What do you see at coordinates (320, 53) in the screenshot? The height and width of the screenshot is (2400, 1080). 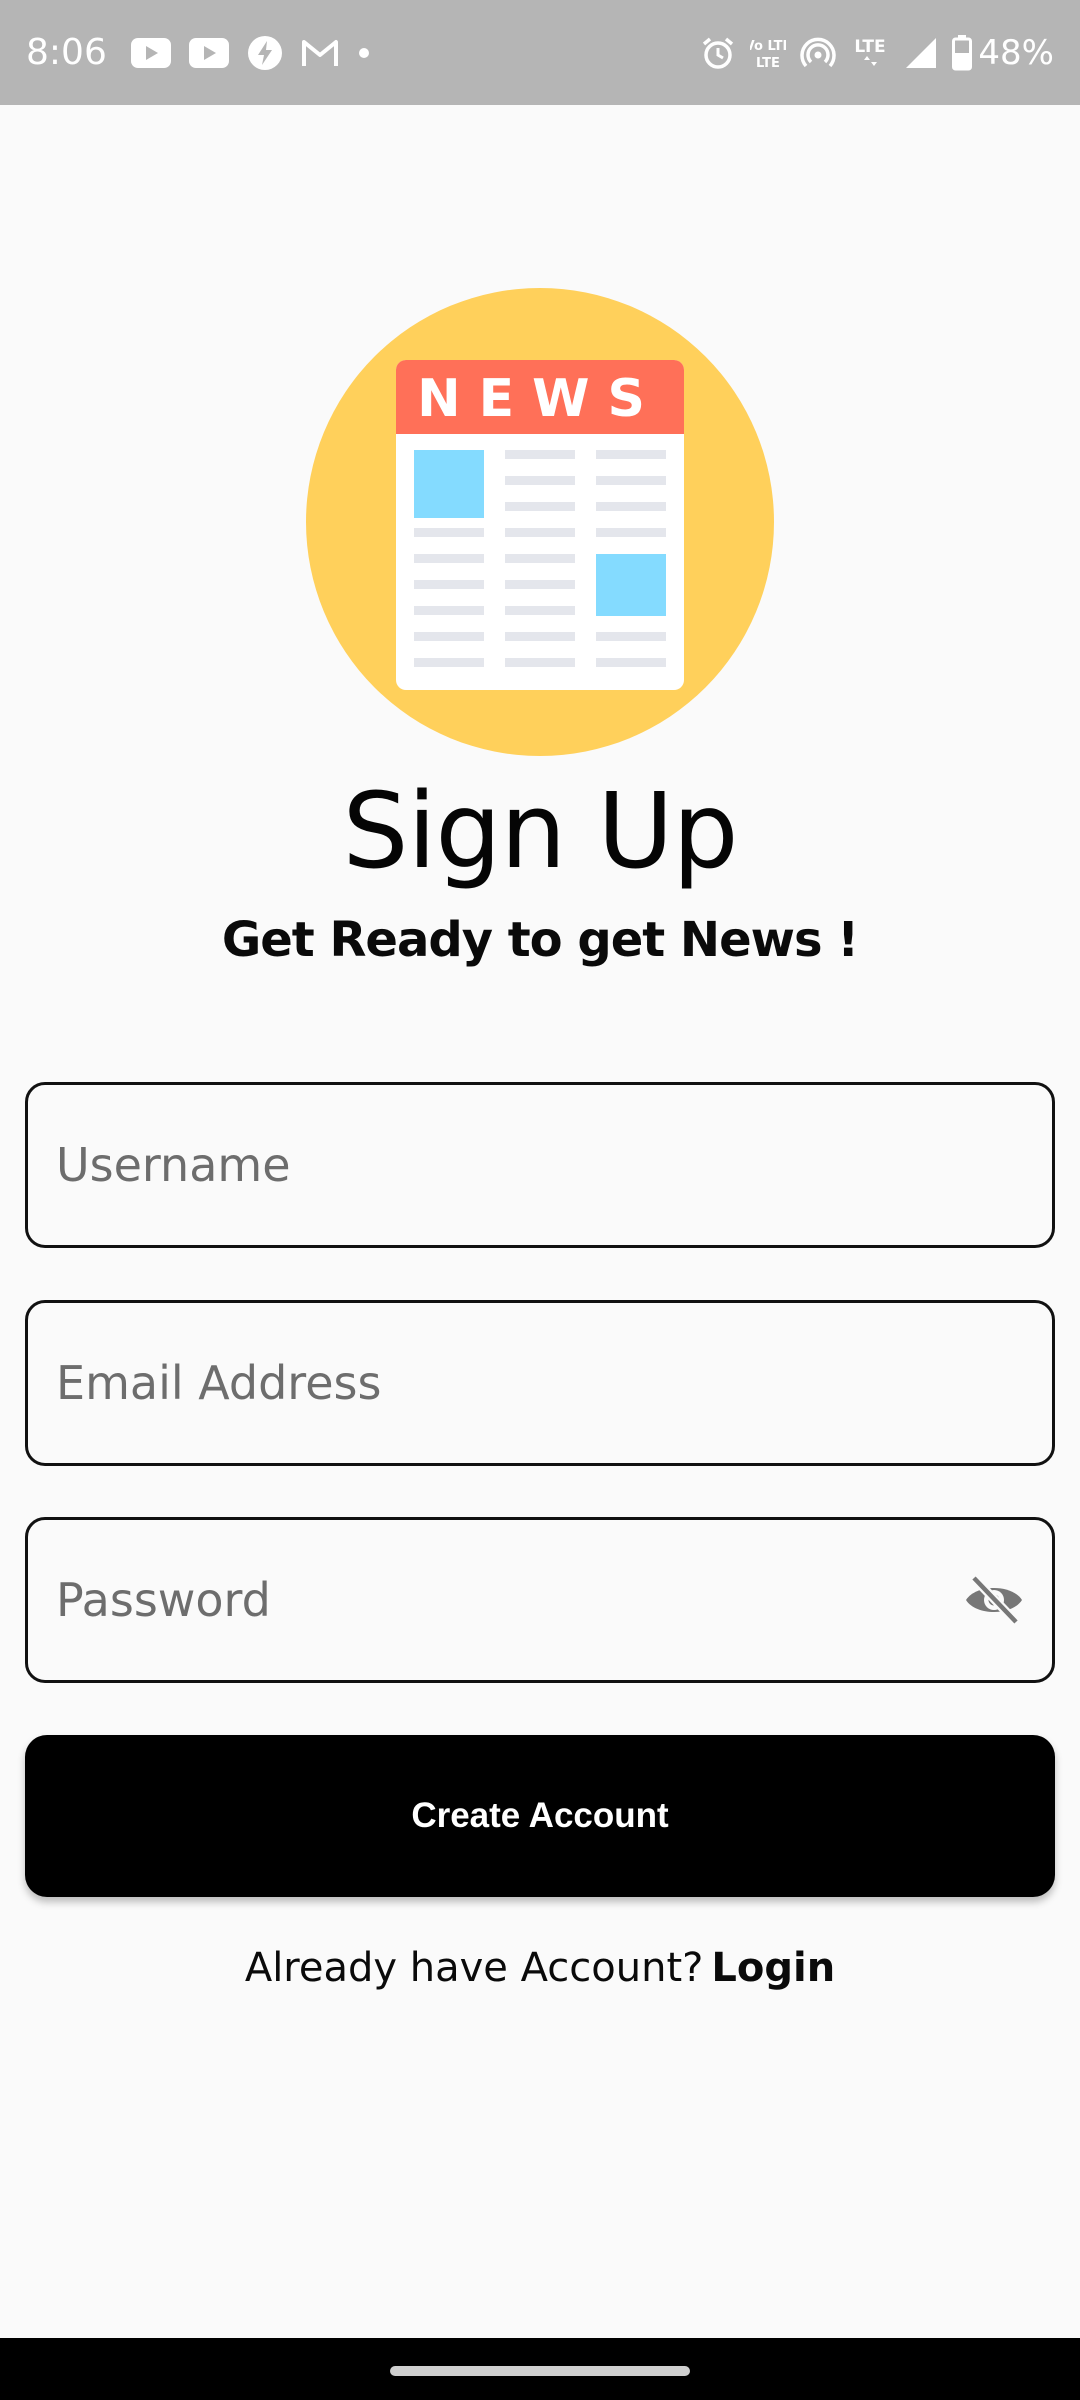 I see `gmail-icon` at bounding box center [320, 53].